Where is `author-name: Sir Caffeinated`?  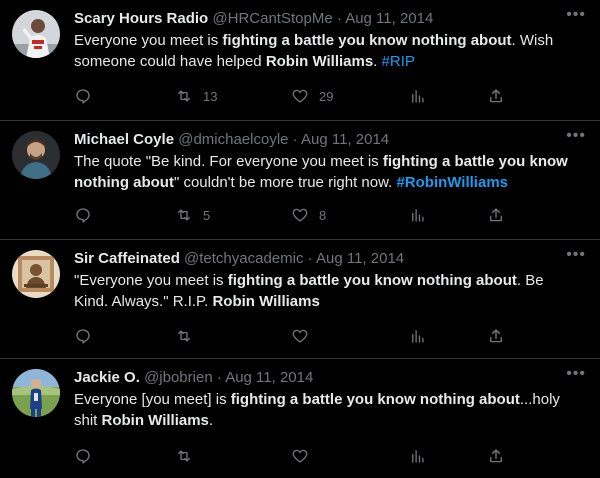
author-name: Sir Caffeinated is located at coordinates (127, 258).